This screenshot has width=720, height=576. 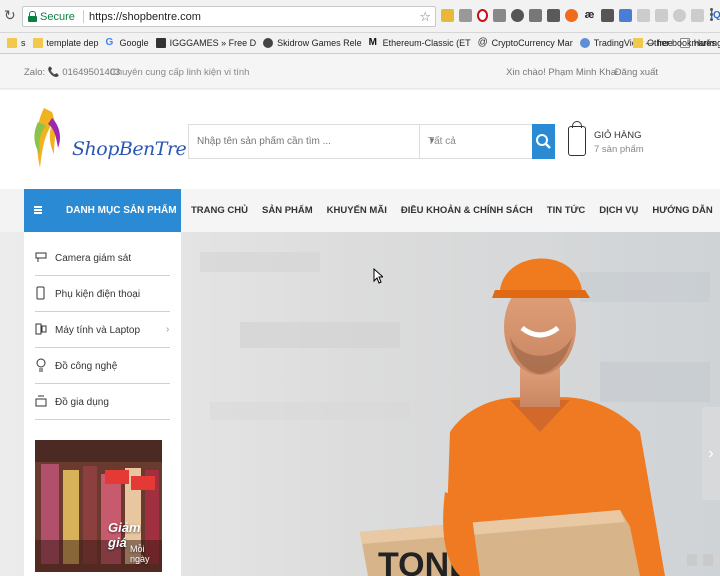 What do you see at coordinates (93, 258) in the screenshot?
I see `category-label: Camera giám sát` at bounding box center [93, 258].